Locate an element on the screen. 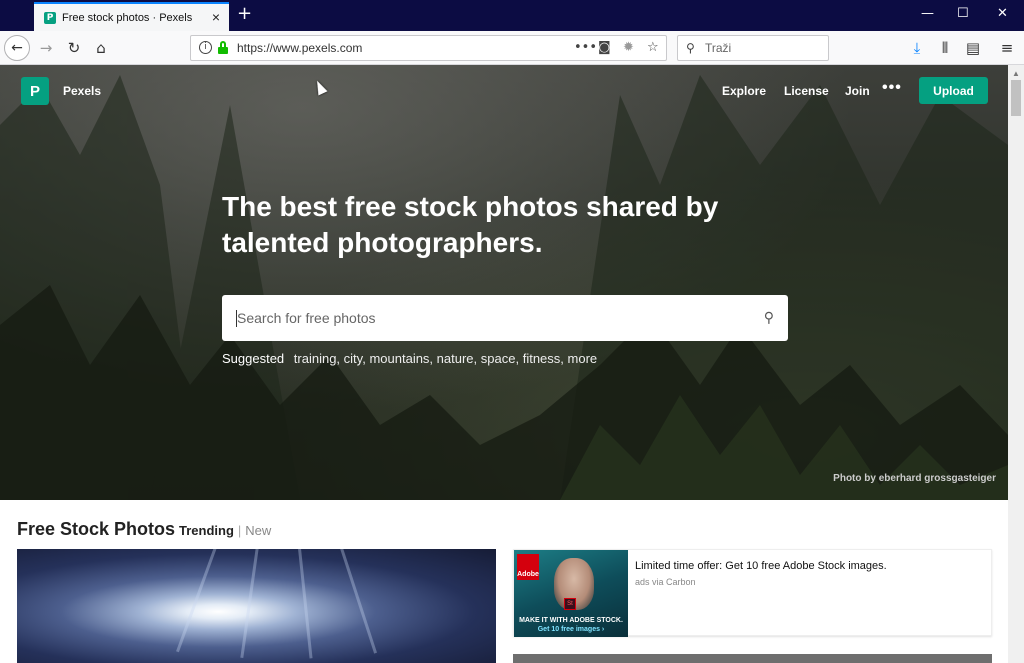 The height and width of the screenshot is (663, 1024). photo-search-placeholder: Search for free photos is located at coordinates (306, 318).